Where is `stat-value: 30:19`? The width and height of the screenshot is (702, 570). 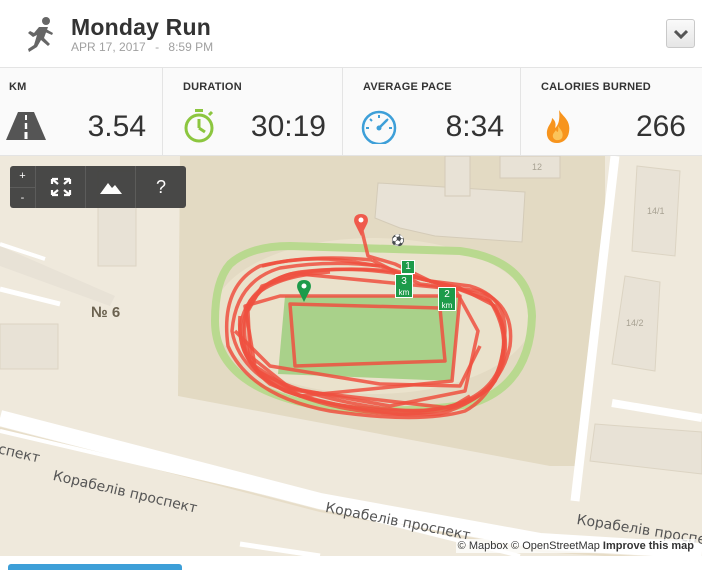 stat-value: 30:19 is located at coordinates (288, 126).